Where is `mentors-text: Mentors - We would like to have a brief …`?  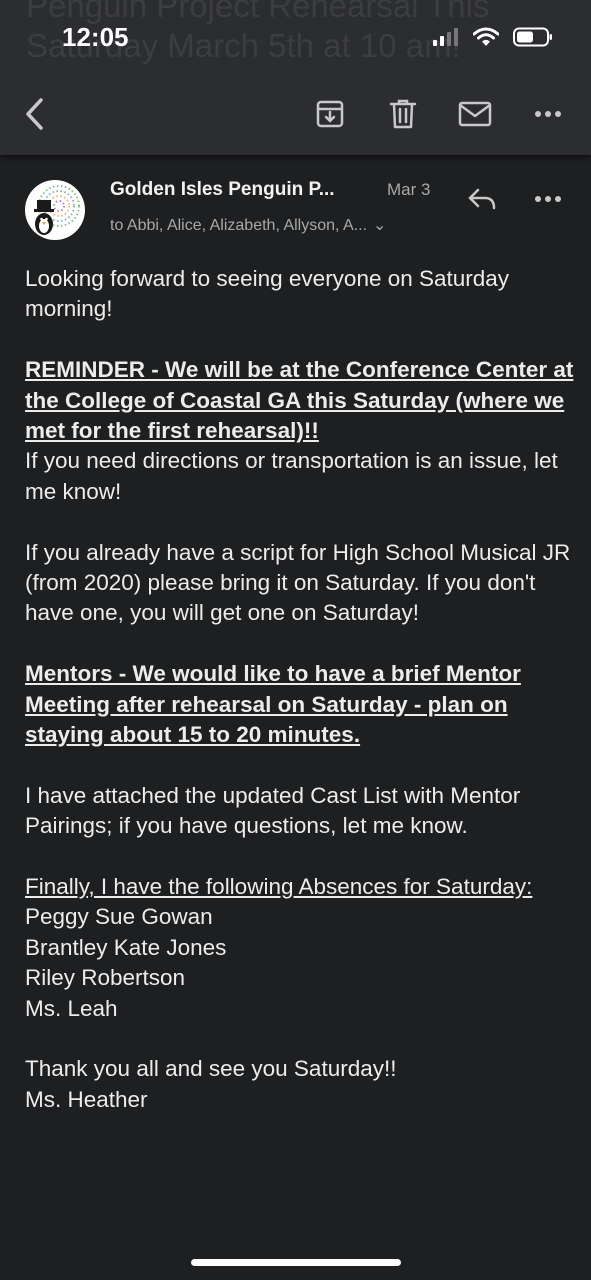 mentors-text: Mentors - We would like to have a brief … is located at coordinates (273, 704).